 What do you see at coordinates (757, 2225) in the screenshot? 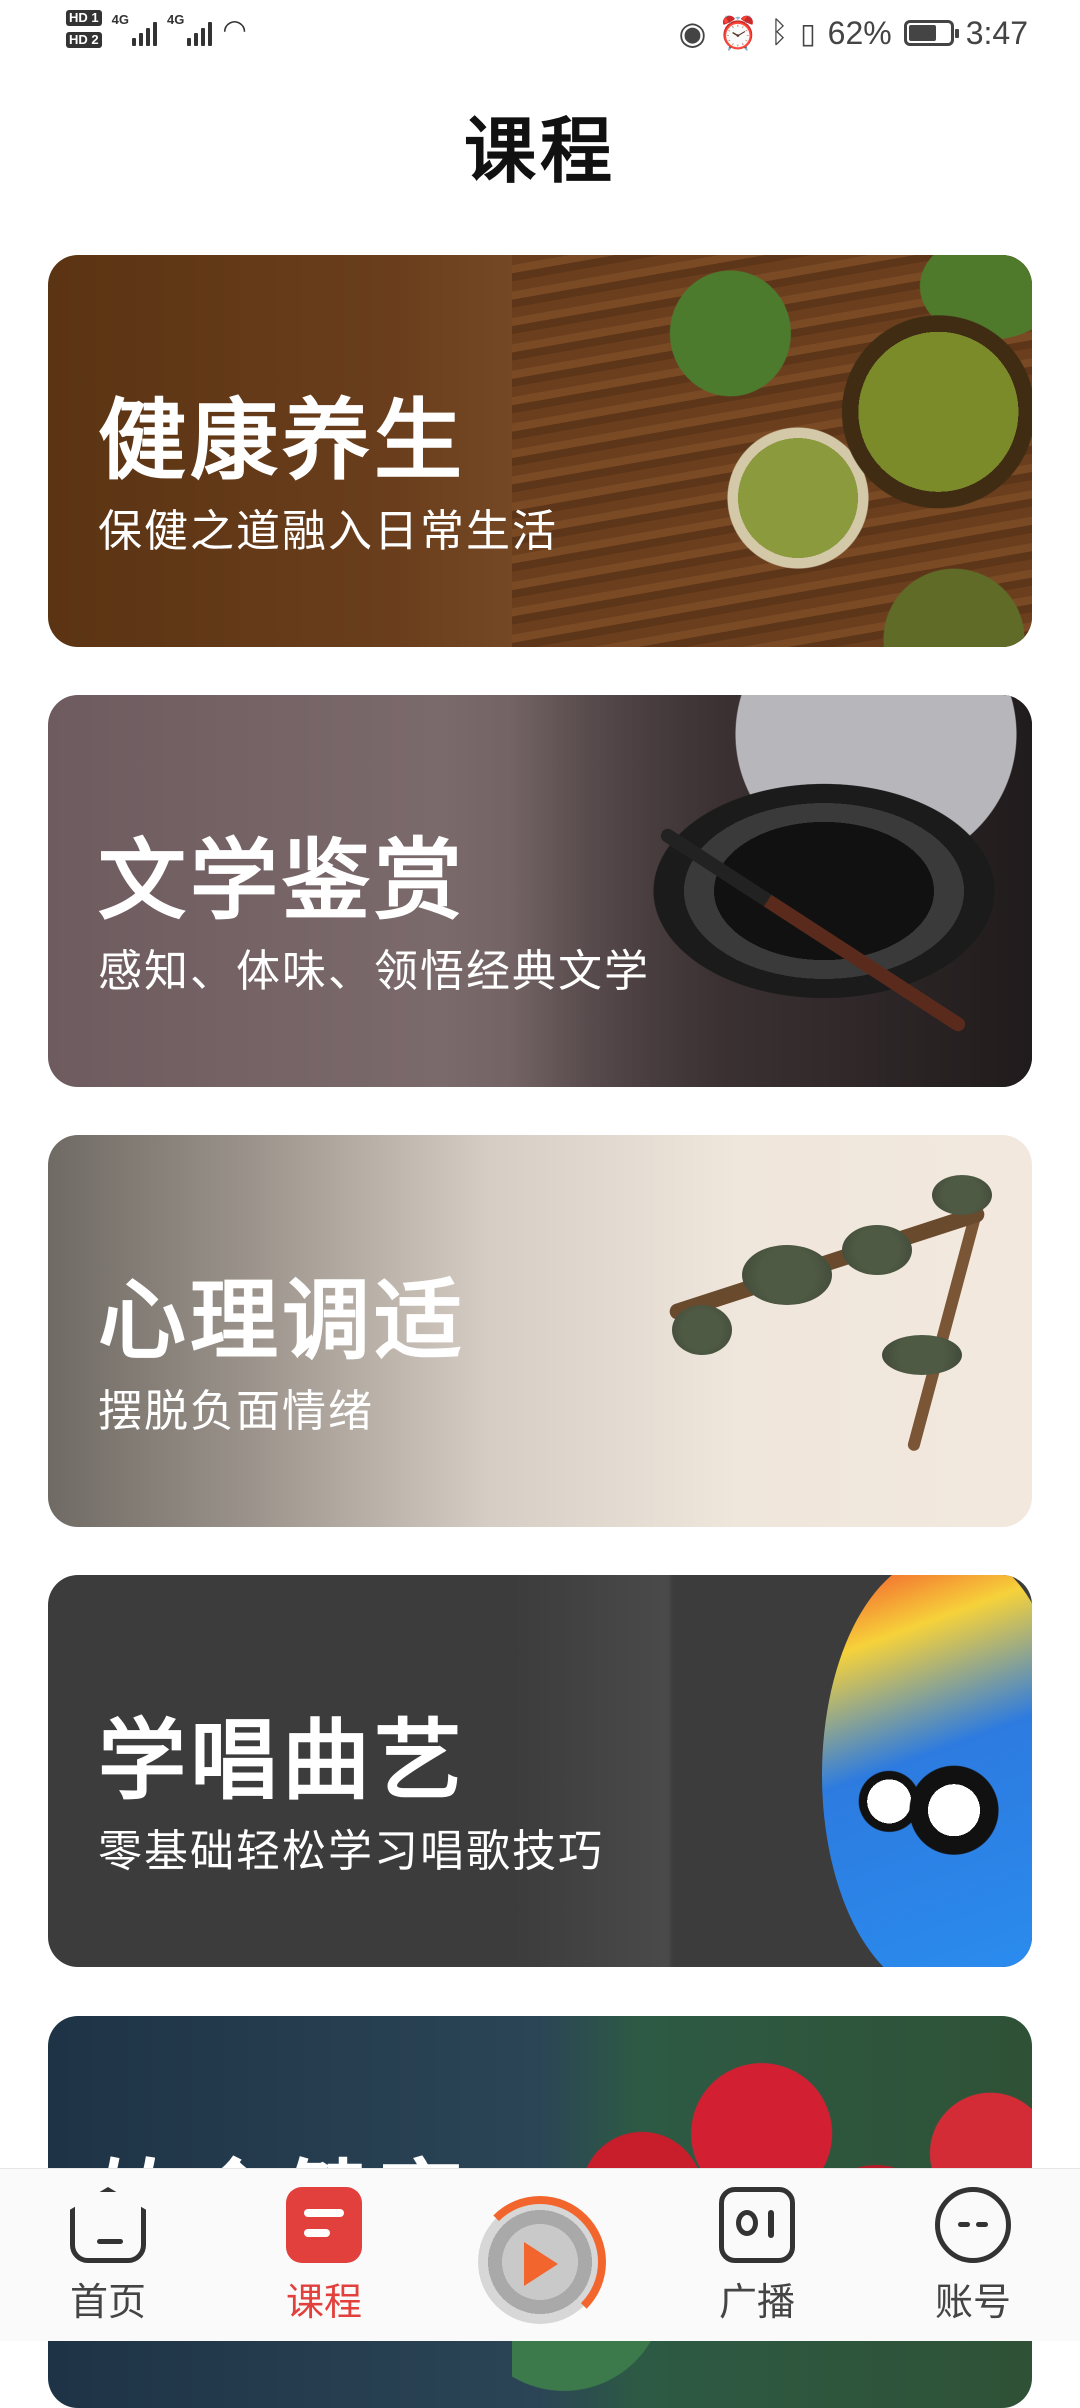
I see `radio-icon` at bounding box center [757, 2225].